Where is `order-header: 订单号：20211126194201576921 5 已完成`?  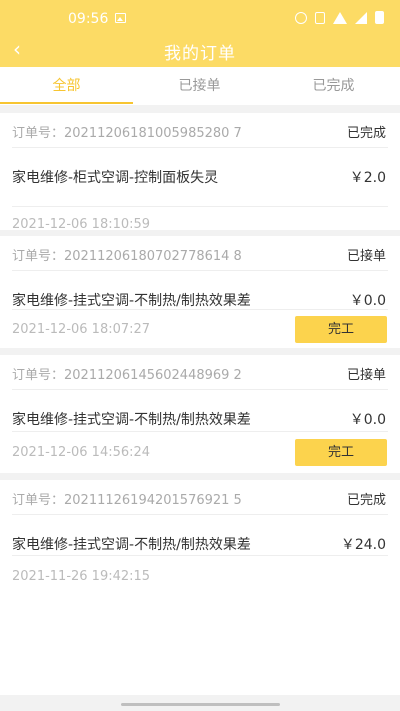 order-header: 订单号：20211126194201576921 5 已完成 is located at coordinates (200, 497).